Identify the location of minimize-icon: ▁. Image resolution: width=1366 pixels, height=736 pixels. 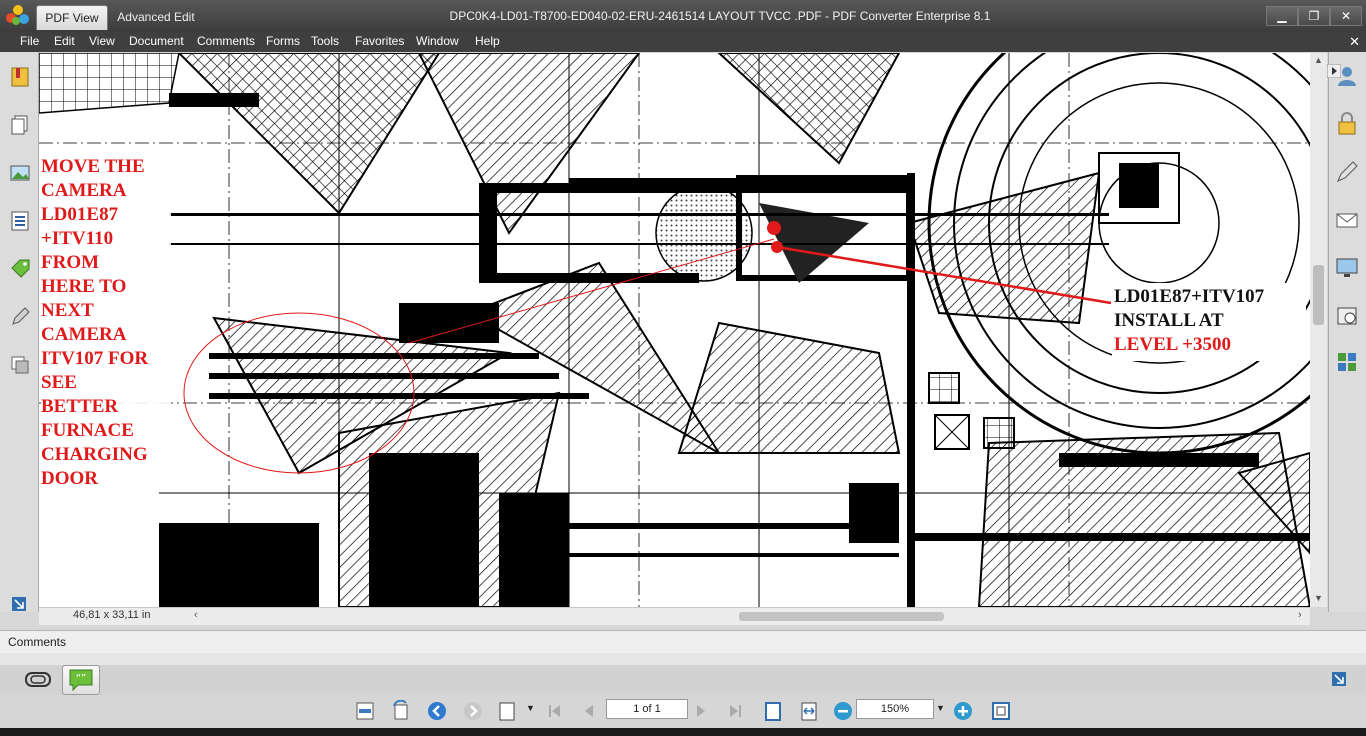
(1282, 16).